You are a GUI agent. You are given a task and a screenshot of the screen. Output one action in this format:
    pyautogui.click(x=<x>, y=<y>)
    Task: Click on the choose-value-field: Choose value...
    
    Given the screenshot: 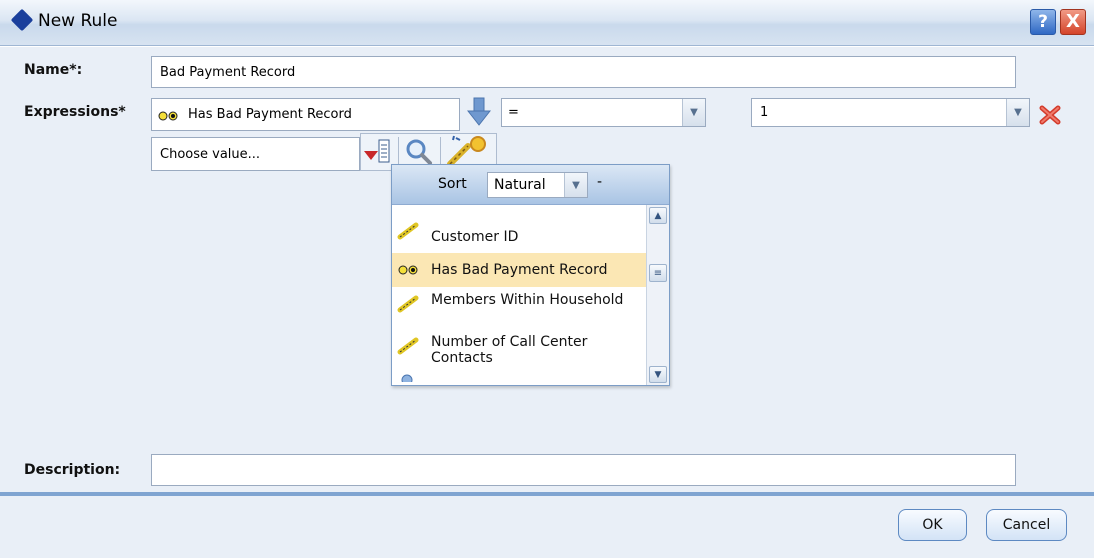 What is the action you would take?
    pyautogui.click(x=255, y=154)
    